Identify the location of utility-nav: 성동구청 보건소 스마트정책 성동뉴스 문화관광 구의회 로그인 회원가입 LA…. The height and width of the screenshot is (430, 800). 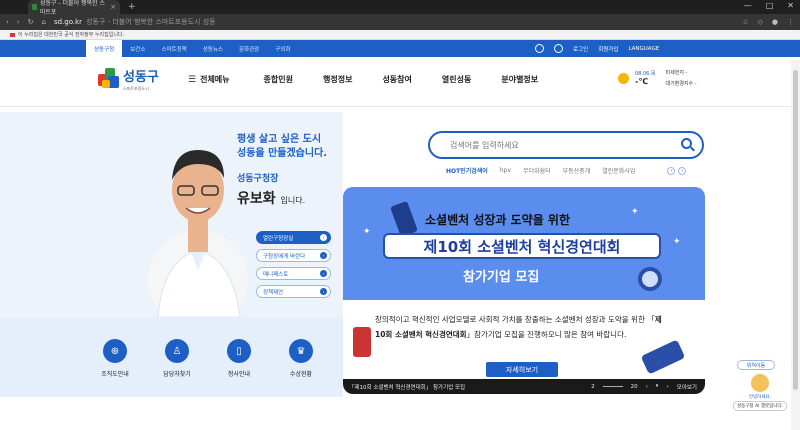
(400, 48).